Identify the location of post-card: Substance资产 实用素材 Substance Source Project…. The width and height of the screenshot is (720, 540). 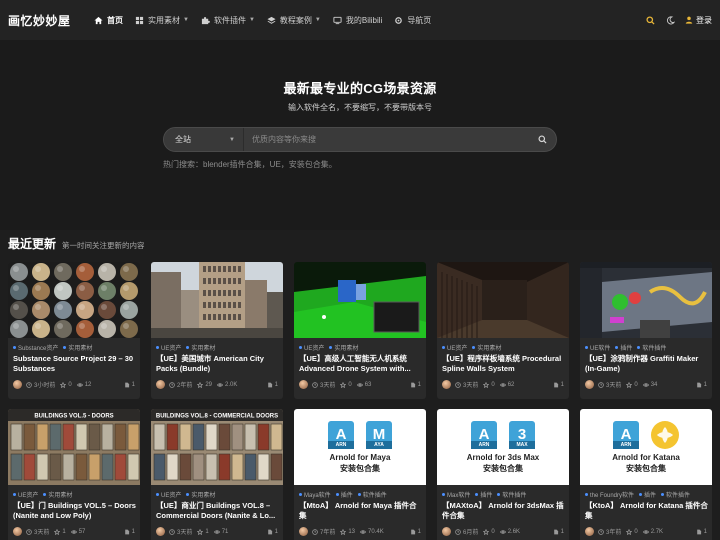
(74, 330).